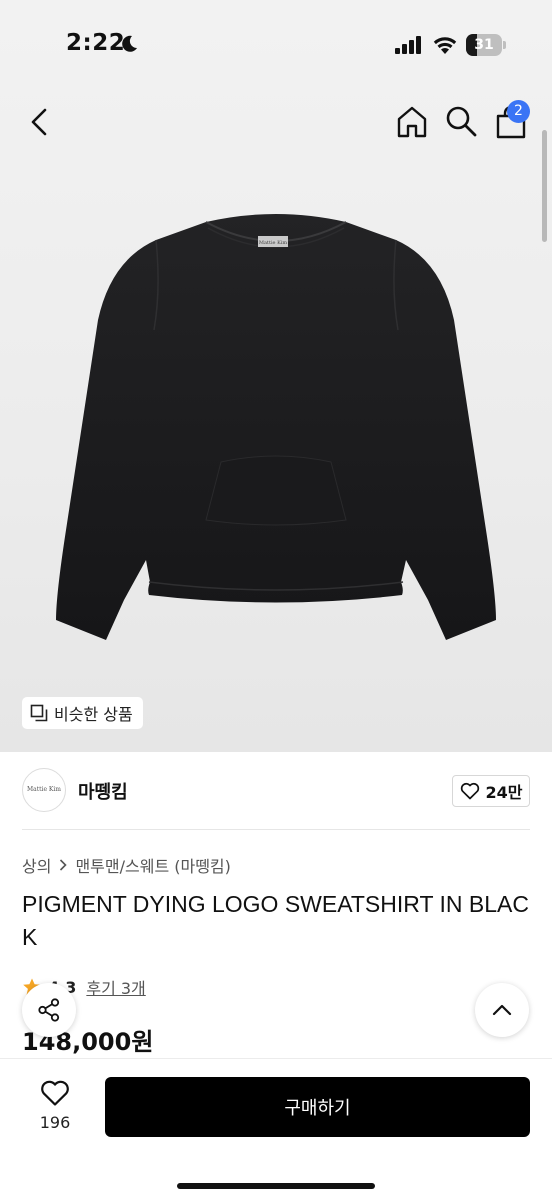  What do you see at coordinates (273, 243) in the screenshot?
I see `garment-label-text: Mattie Kim` at bounding box center [273, 243].